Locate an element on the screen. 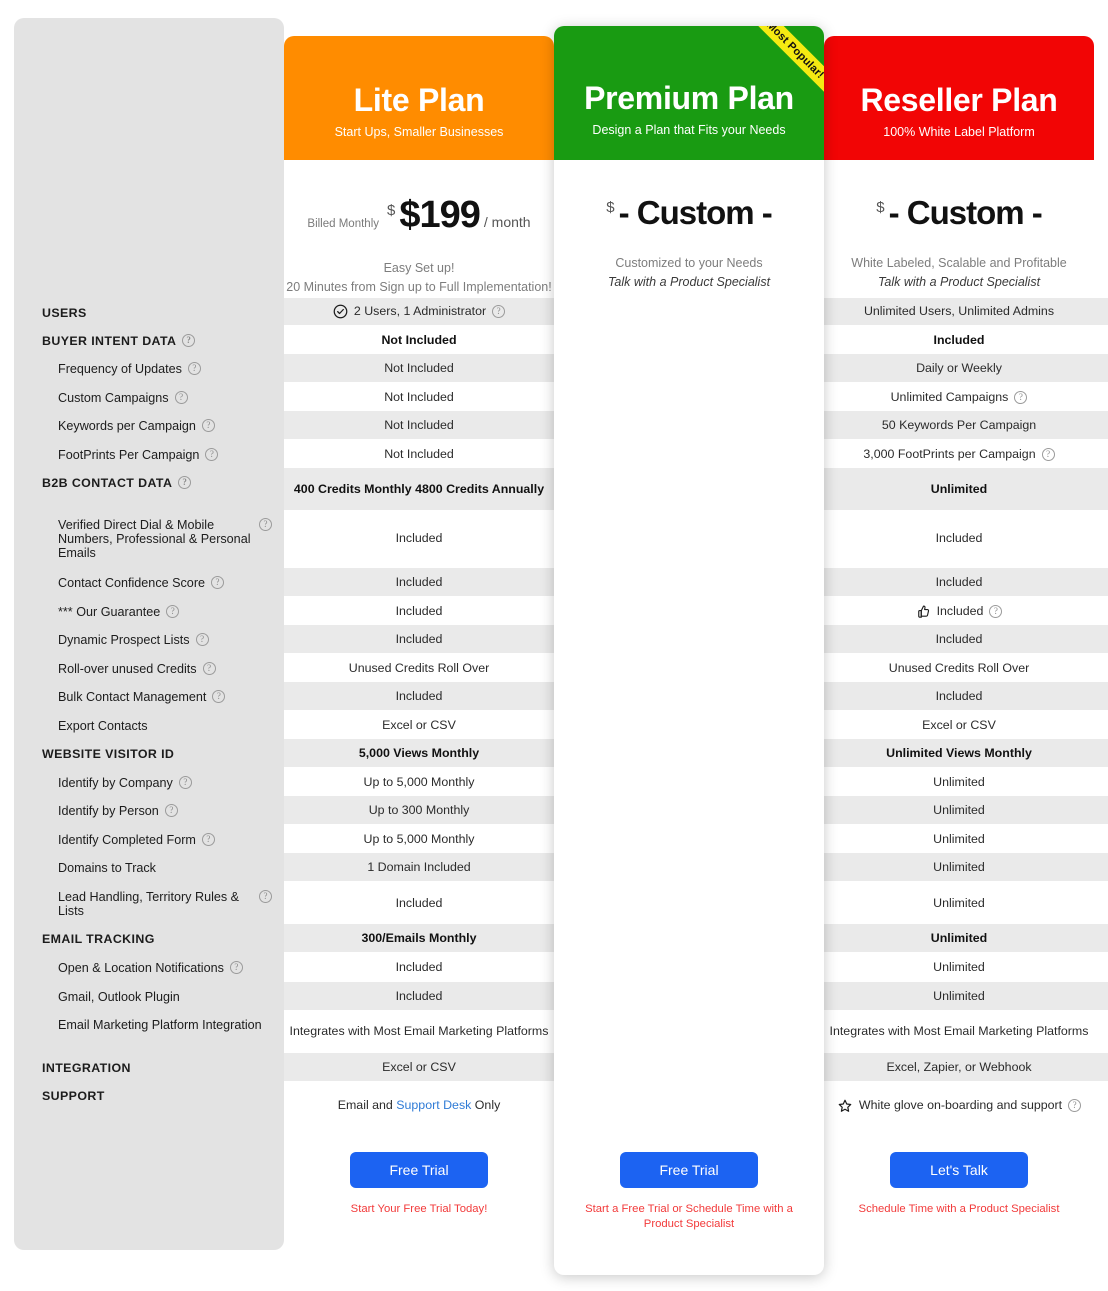 Image resolution: width=1108 pixels, height=1291 pixels. currency-symbol-lite: $ is located at coordinates (391, 210).